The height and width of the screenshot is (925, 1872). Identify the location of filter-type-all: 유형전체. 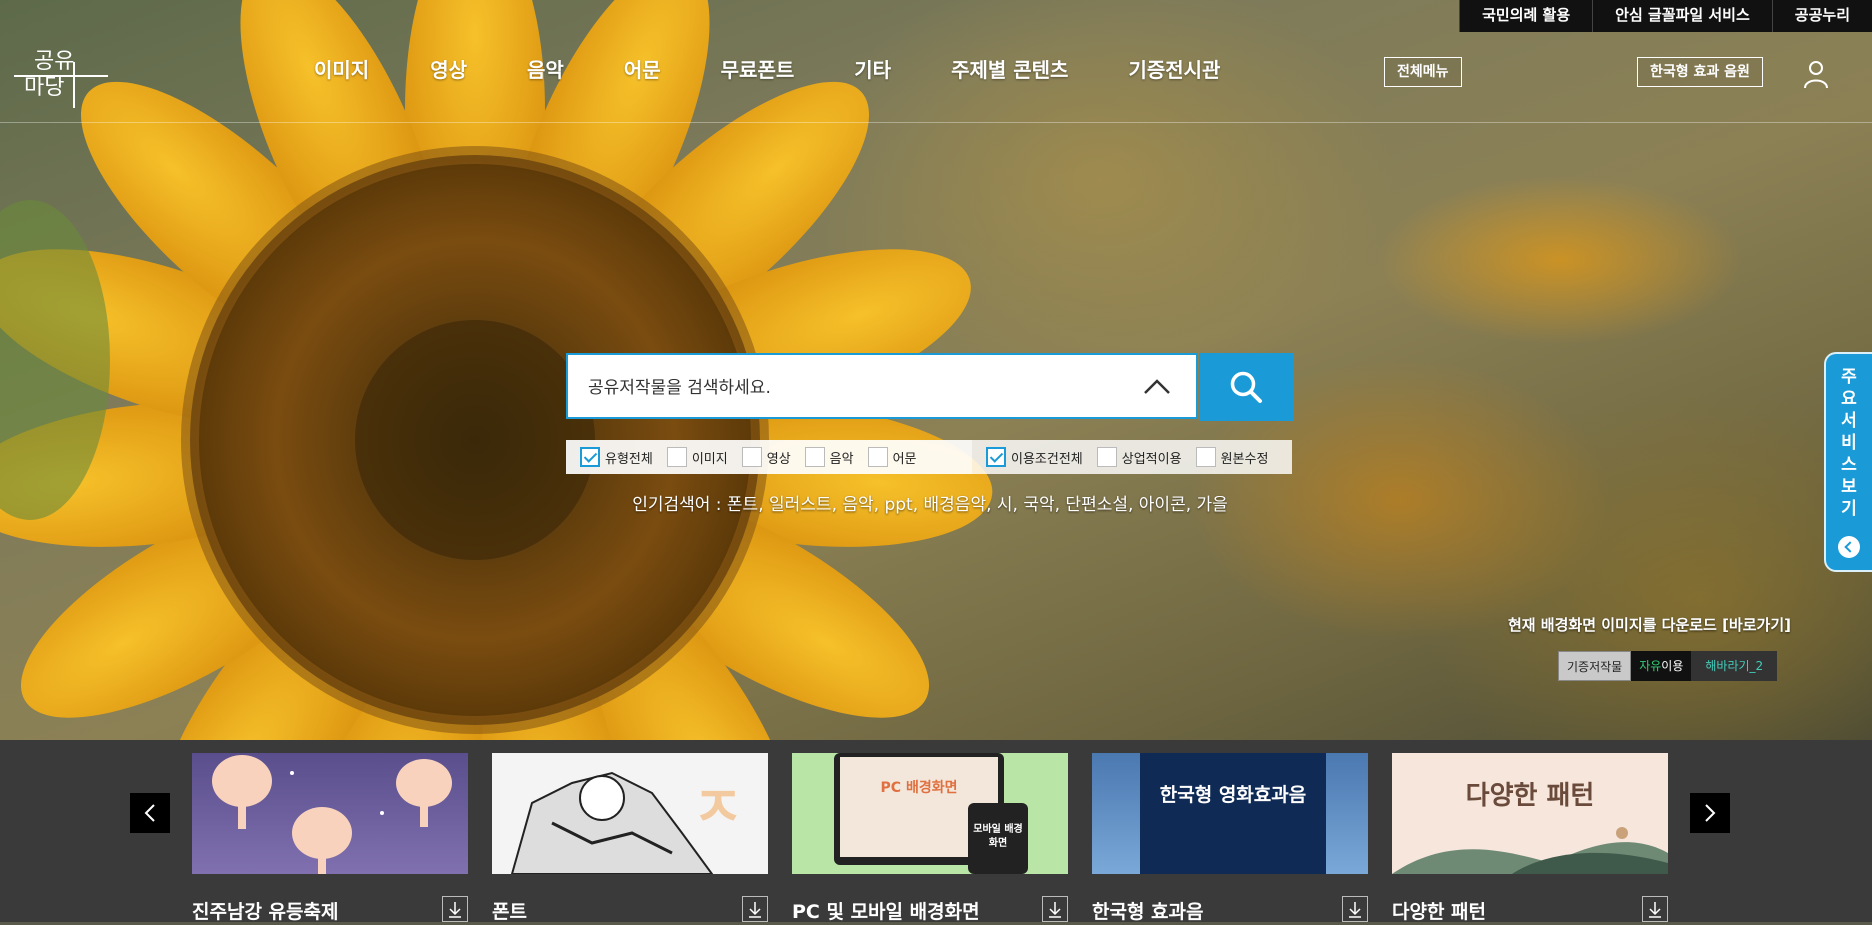
(616, 457).